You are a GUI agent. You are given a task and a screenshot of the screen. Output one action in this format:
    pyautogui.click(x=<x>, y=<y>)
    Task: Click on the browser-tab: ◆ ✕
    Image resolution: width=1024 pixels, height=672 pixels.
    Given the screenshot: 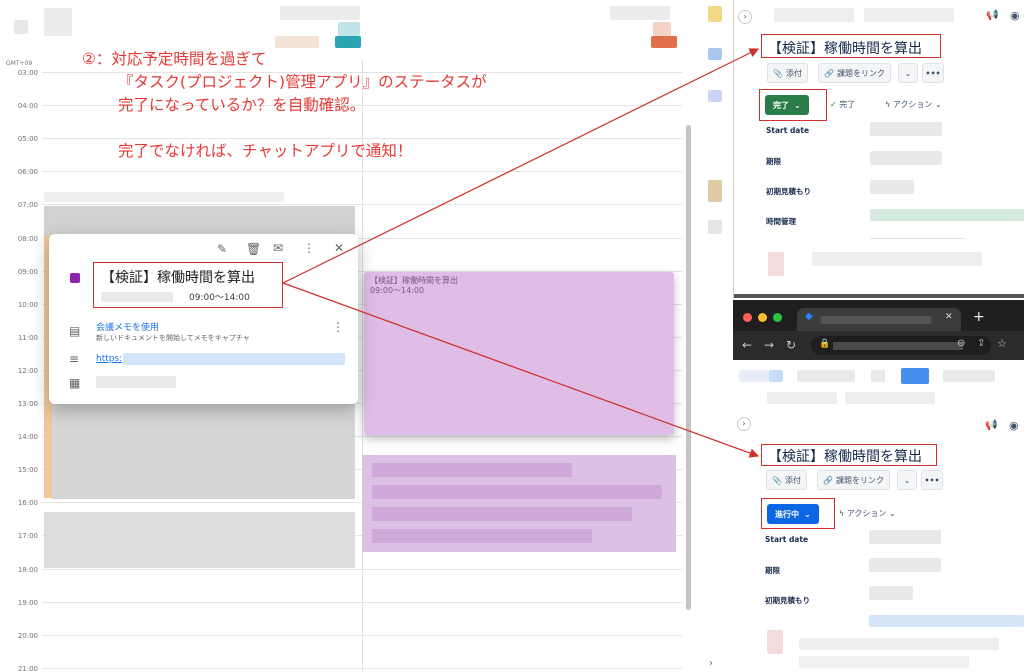 What is the action you would take?
    pyautogui.click(x=879, y=319)
    